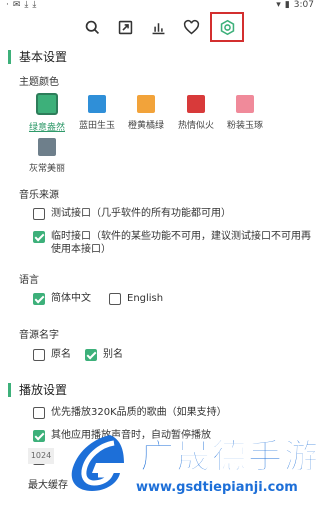  Describe the element at coordinates (145, 126) in the screenshot. I see `swatch-label: 橙黄橘绿` at that location.